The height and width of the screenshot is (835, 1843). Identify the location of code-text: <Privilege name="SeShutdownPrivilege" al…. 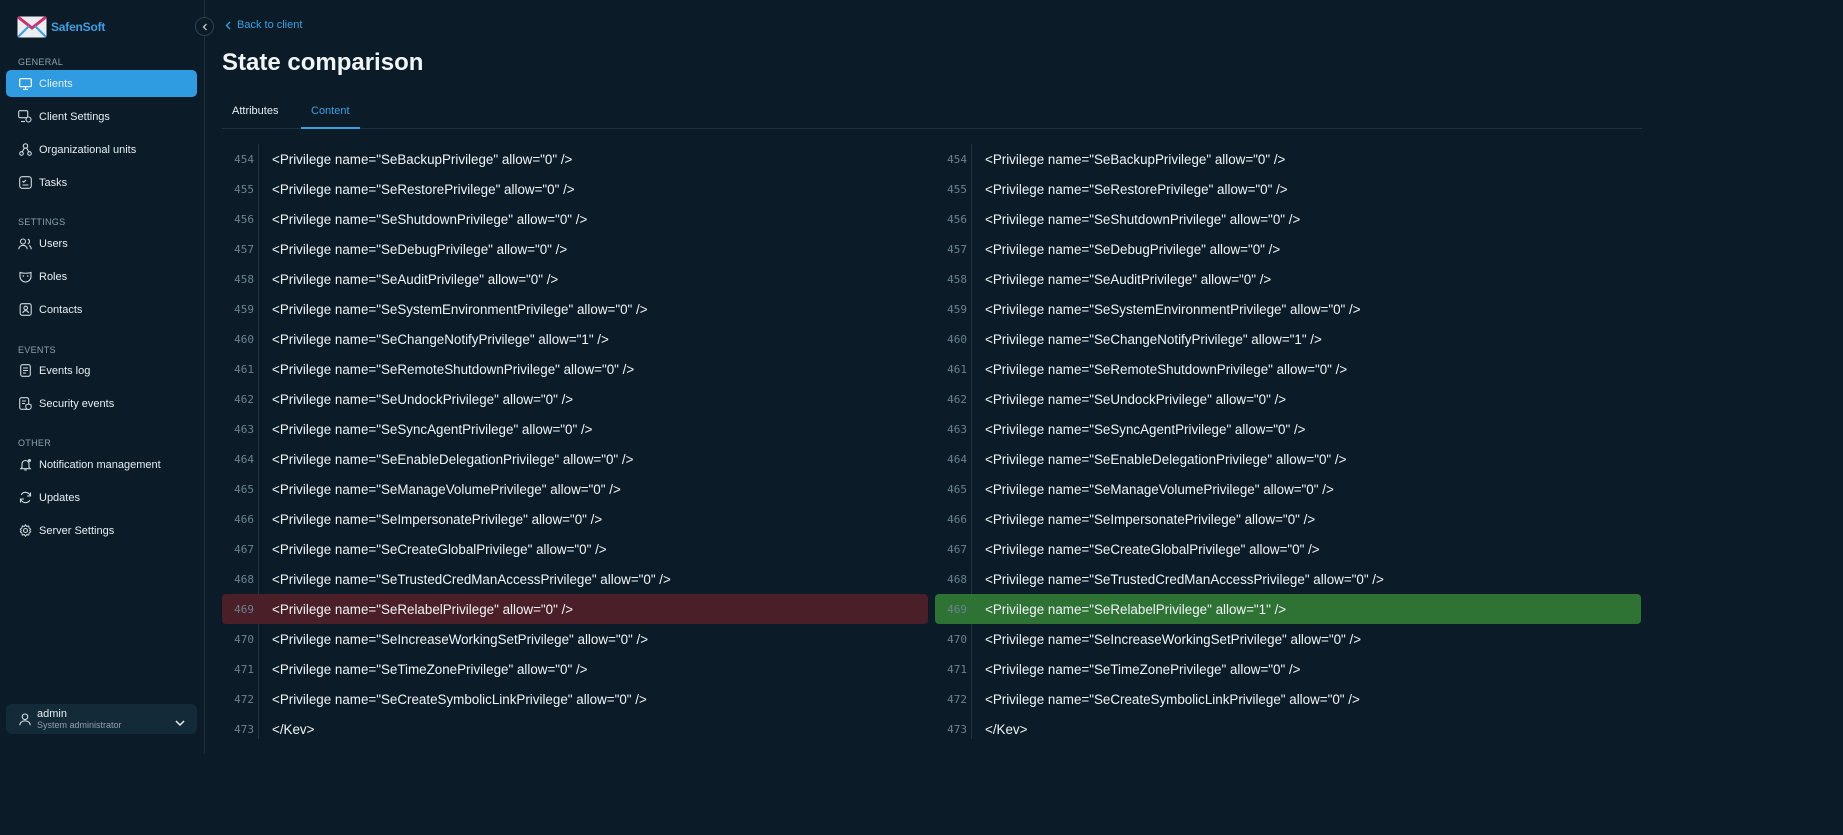
(1143, 219).